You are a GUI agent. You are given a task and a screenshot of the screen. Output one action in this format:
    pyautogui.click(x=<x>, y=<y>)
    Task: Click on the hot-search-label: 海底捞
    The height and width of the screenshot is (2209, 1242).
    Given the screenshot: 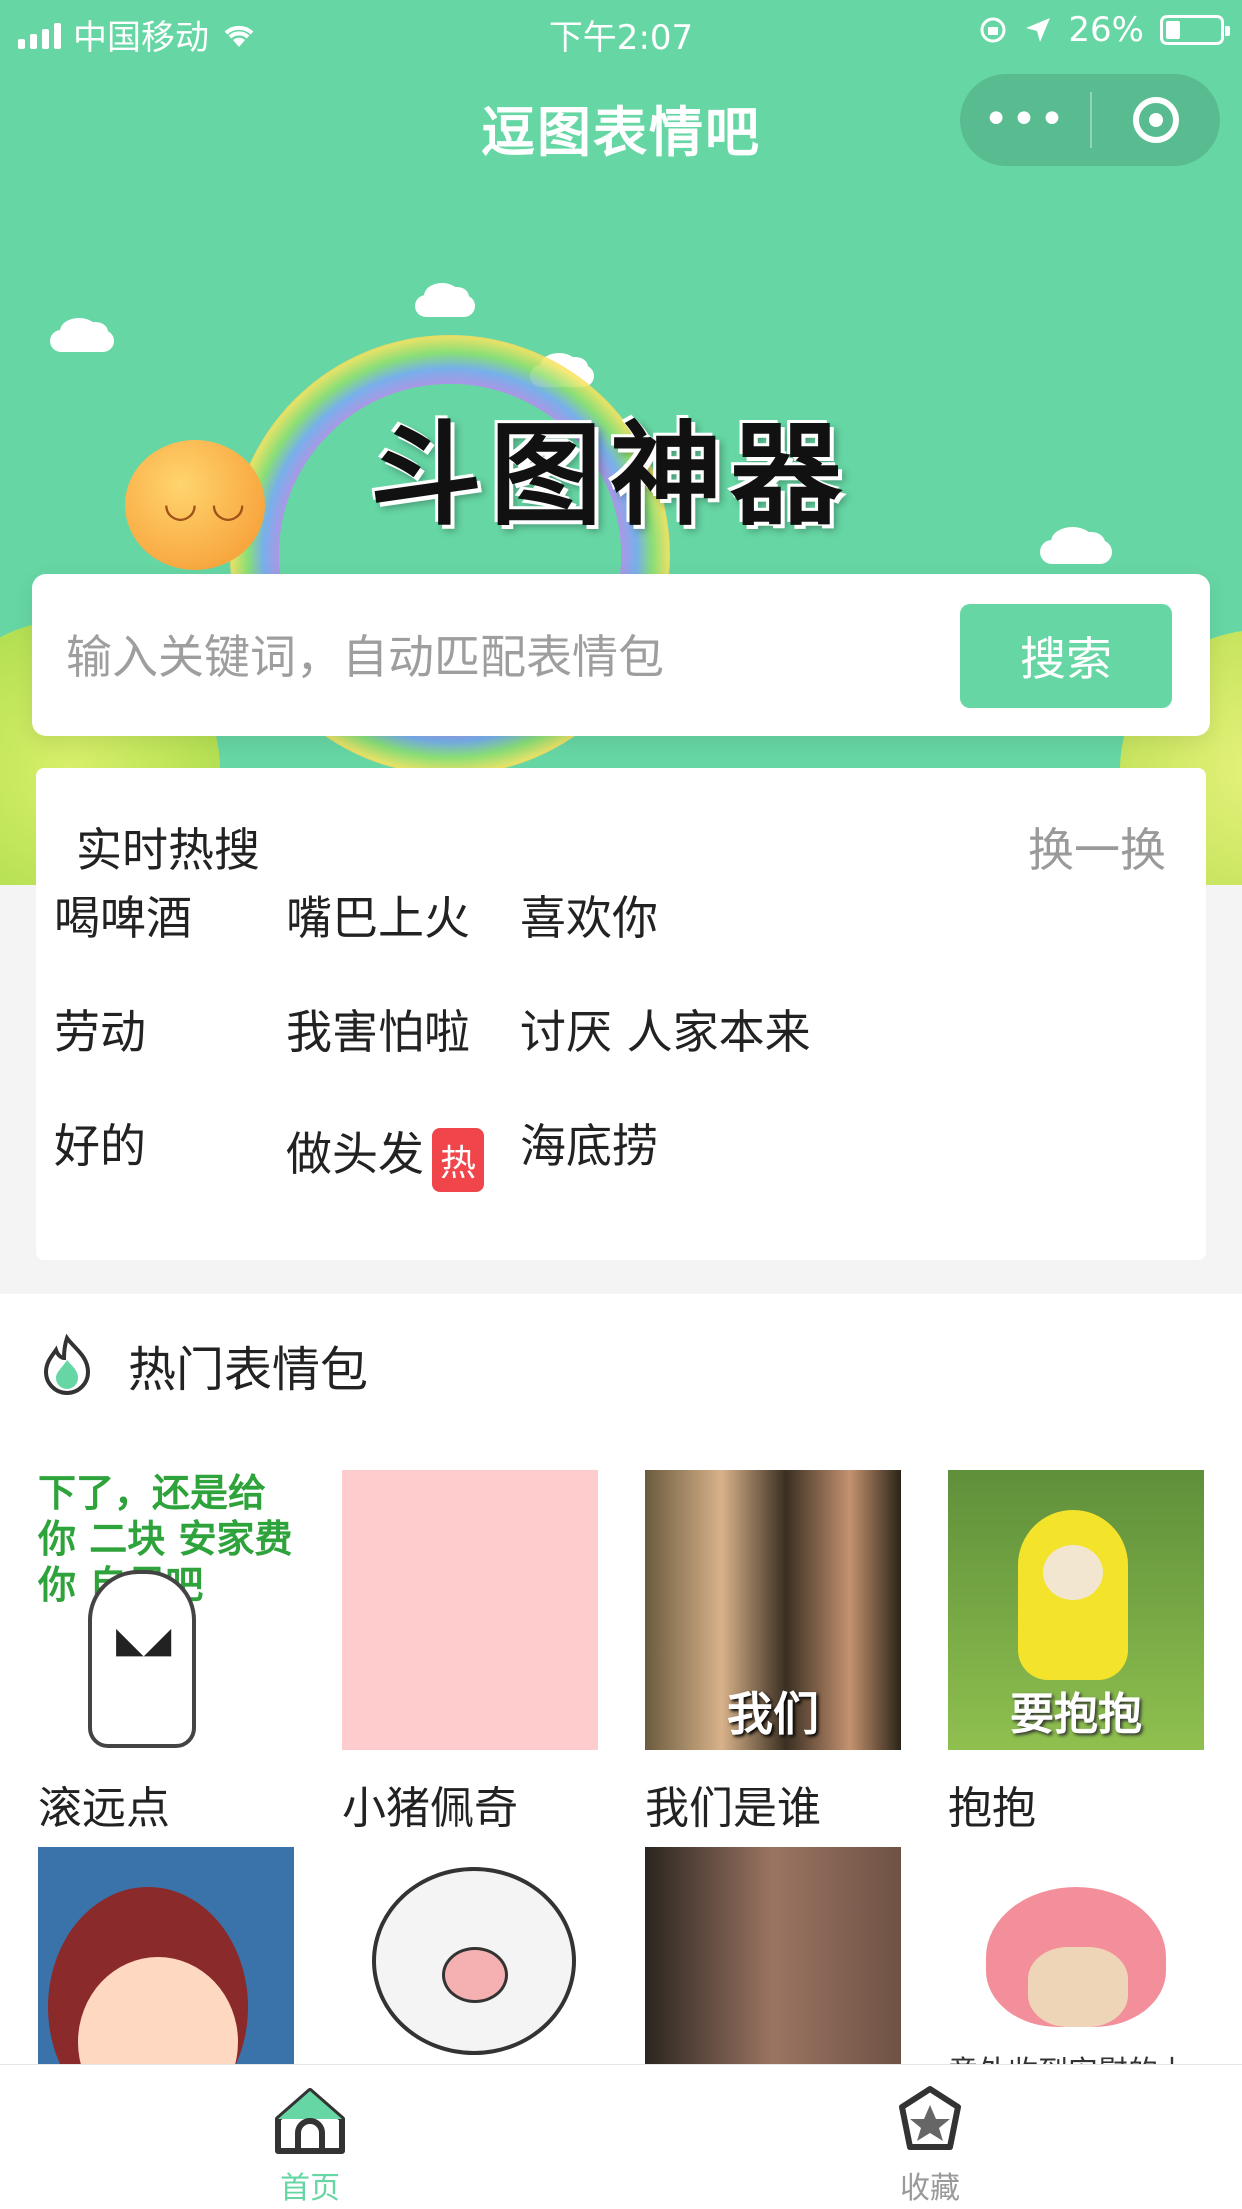 What is the action you would take?
    pyautogui.click(x=589, y=1146)
    